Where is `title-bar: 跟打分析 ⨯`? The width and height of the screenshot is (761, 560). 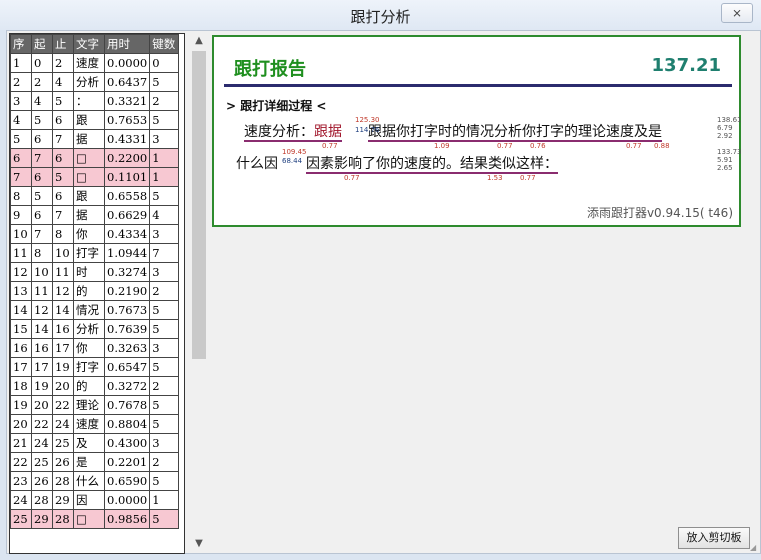
title-bar: 跟打分析 ⨯ is located at coordinates (380, 15).